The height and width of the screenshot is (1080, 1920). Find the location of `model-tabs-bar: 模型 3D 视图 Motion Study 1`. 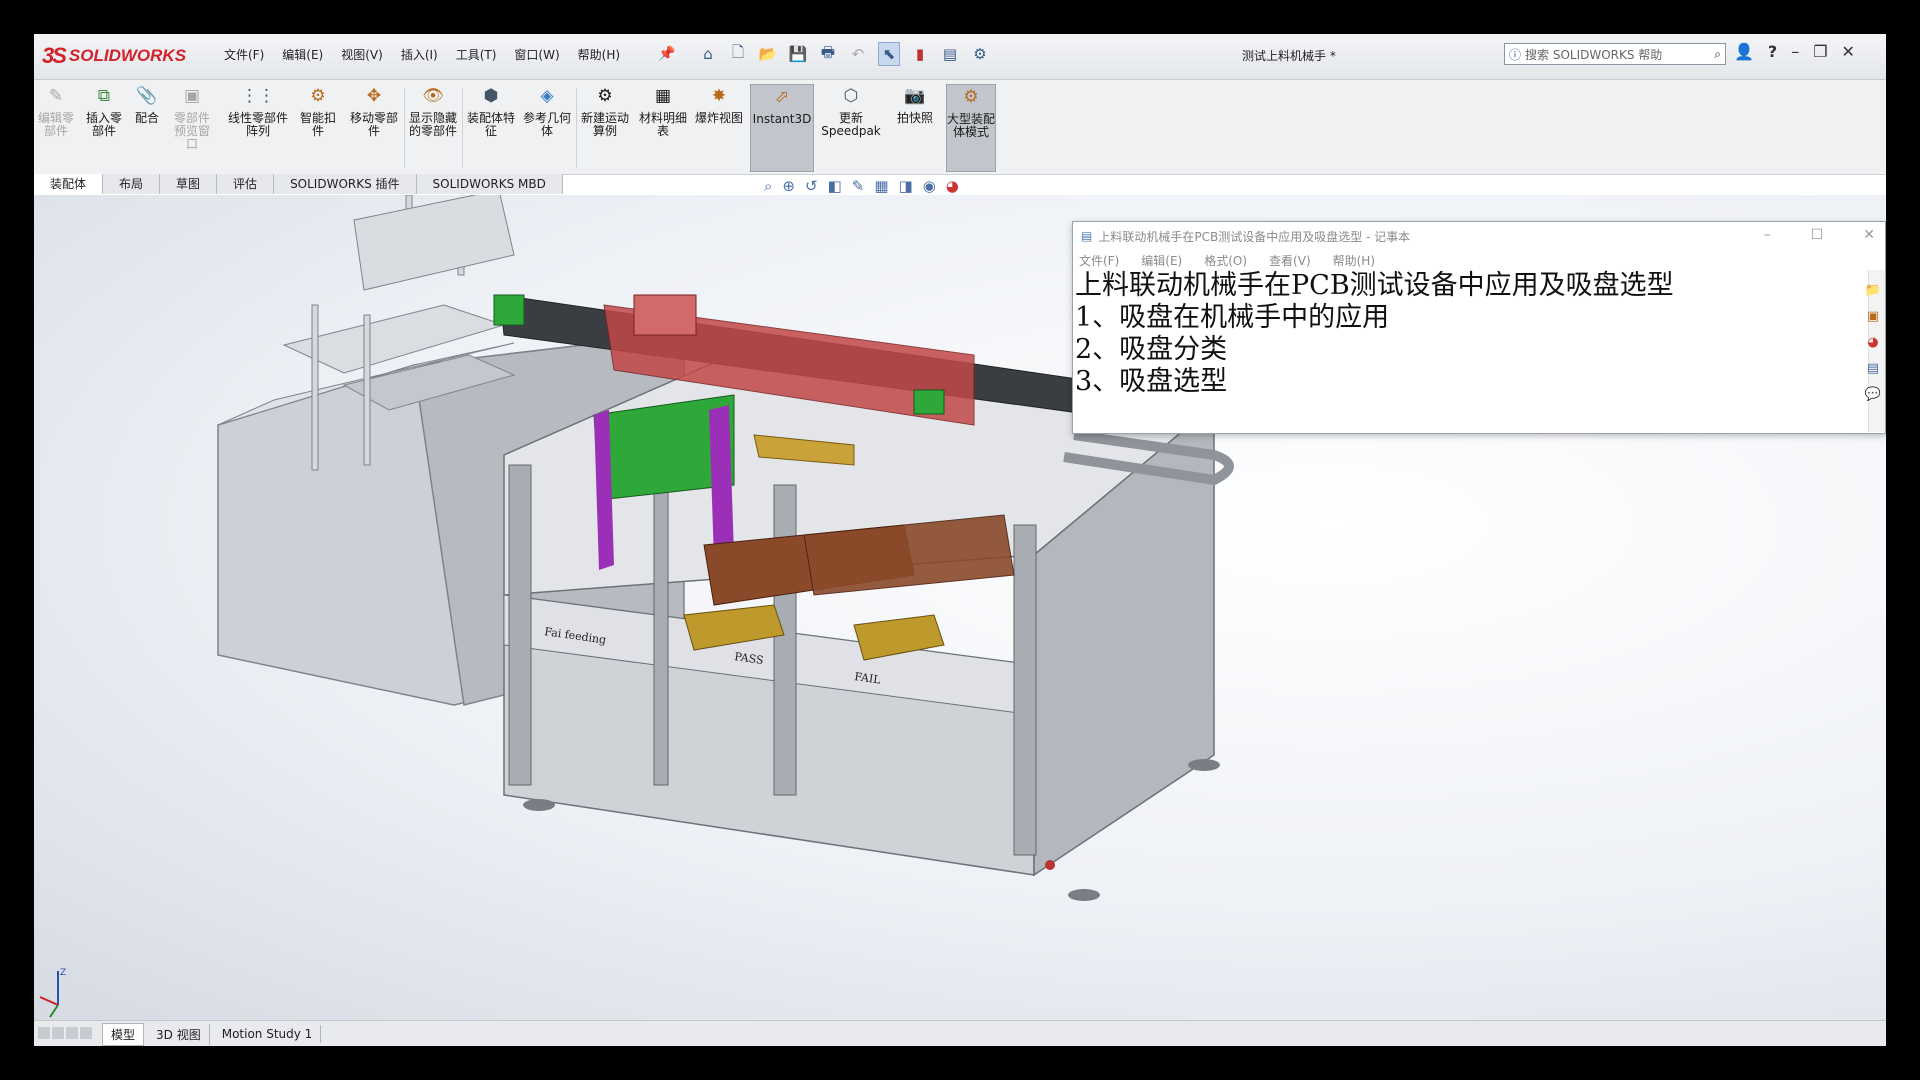

model-tabs-bar: 模型 3D 视图 Motion Study 1 is located at coordinates (960, 1033).